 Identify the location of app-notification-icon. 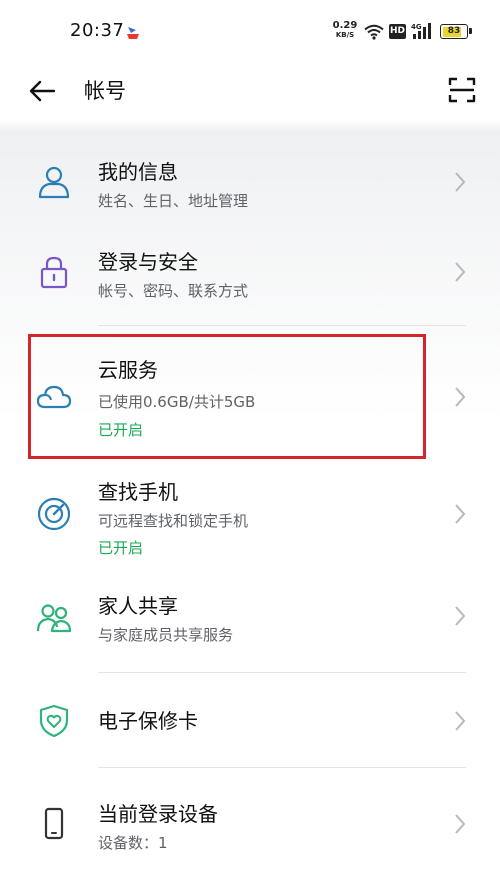
(133, 33).